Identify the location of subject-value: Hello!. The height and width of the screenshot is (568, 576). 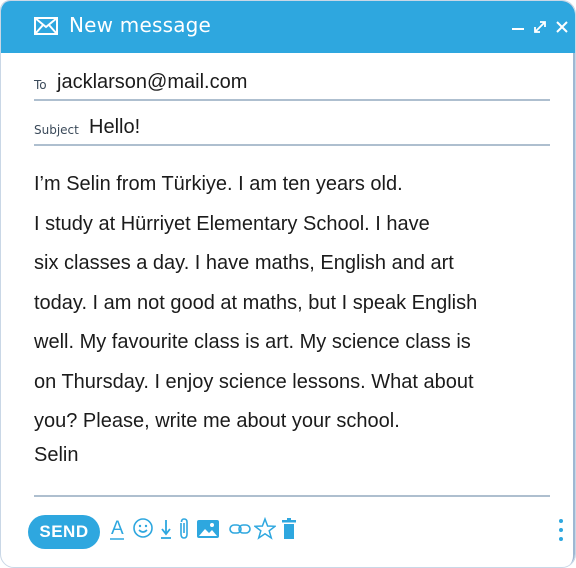
(114, 127).